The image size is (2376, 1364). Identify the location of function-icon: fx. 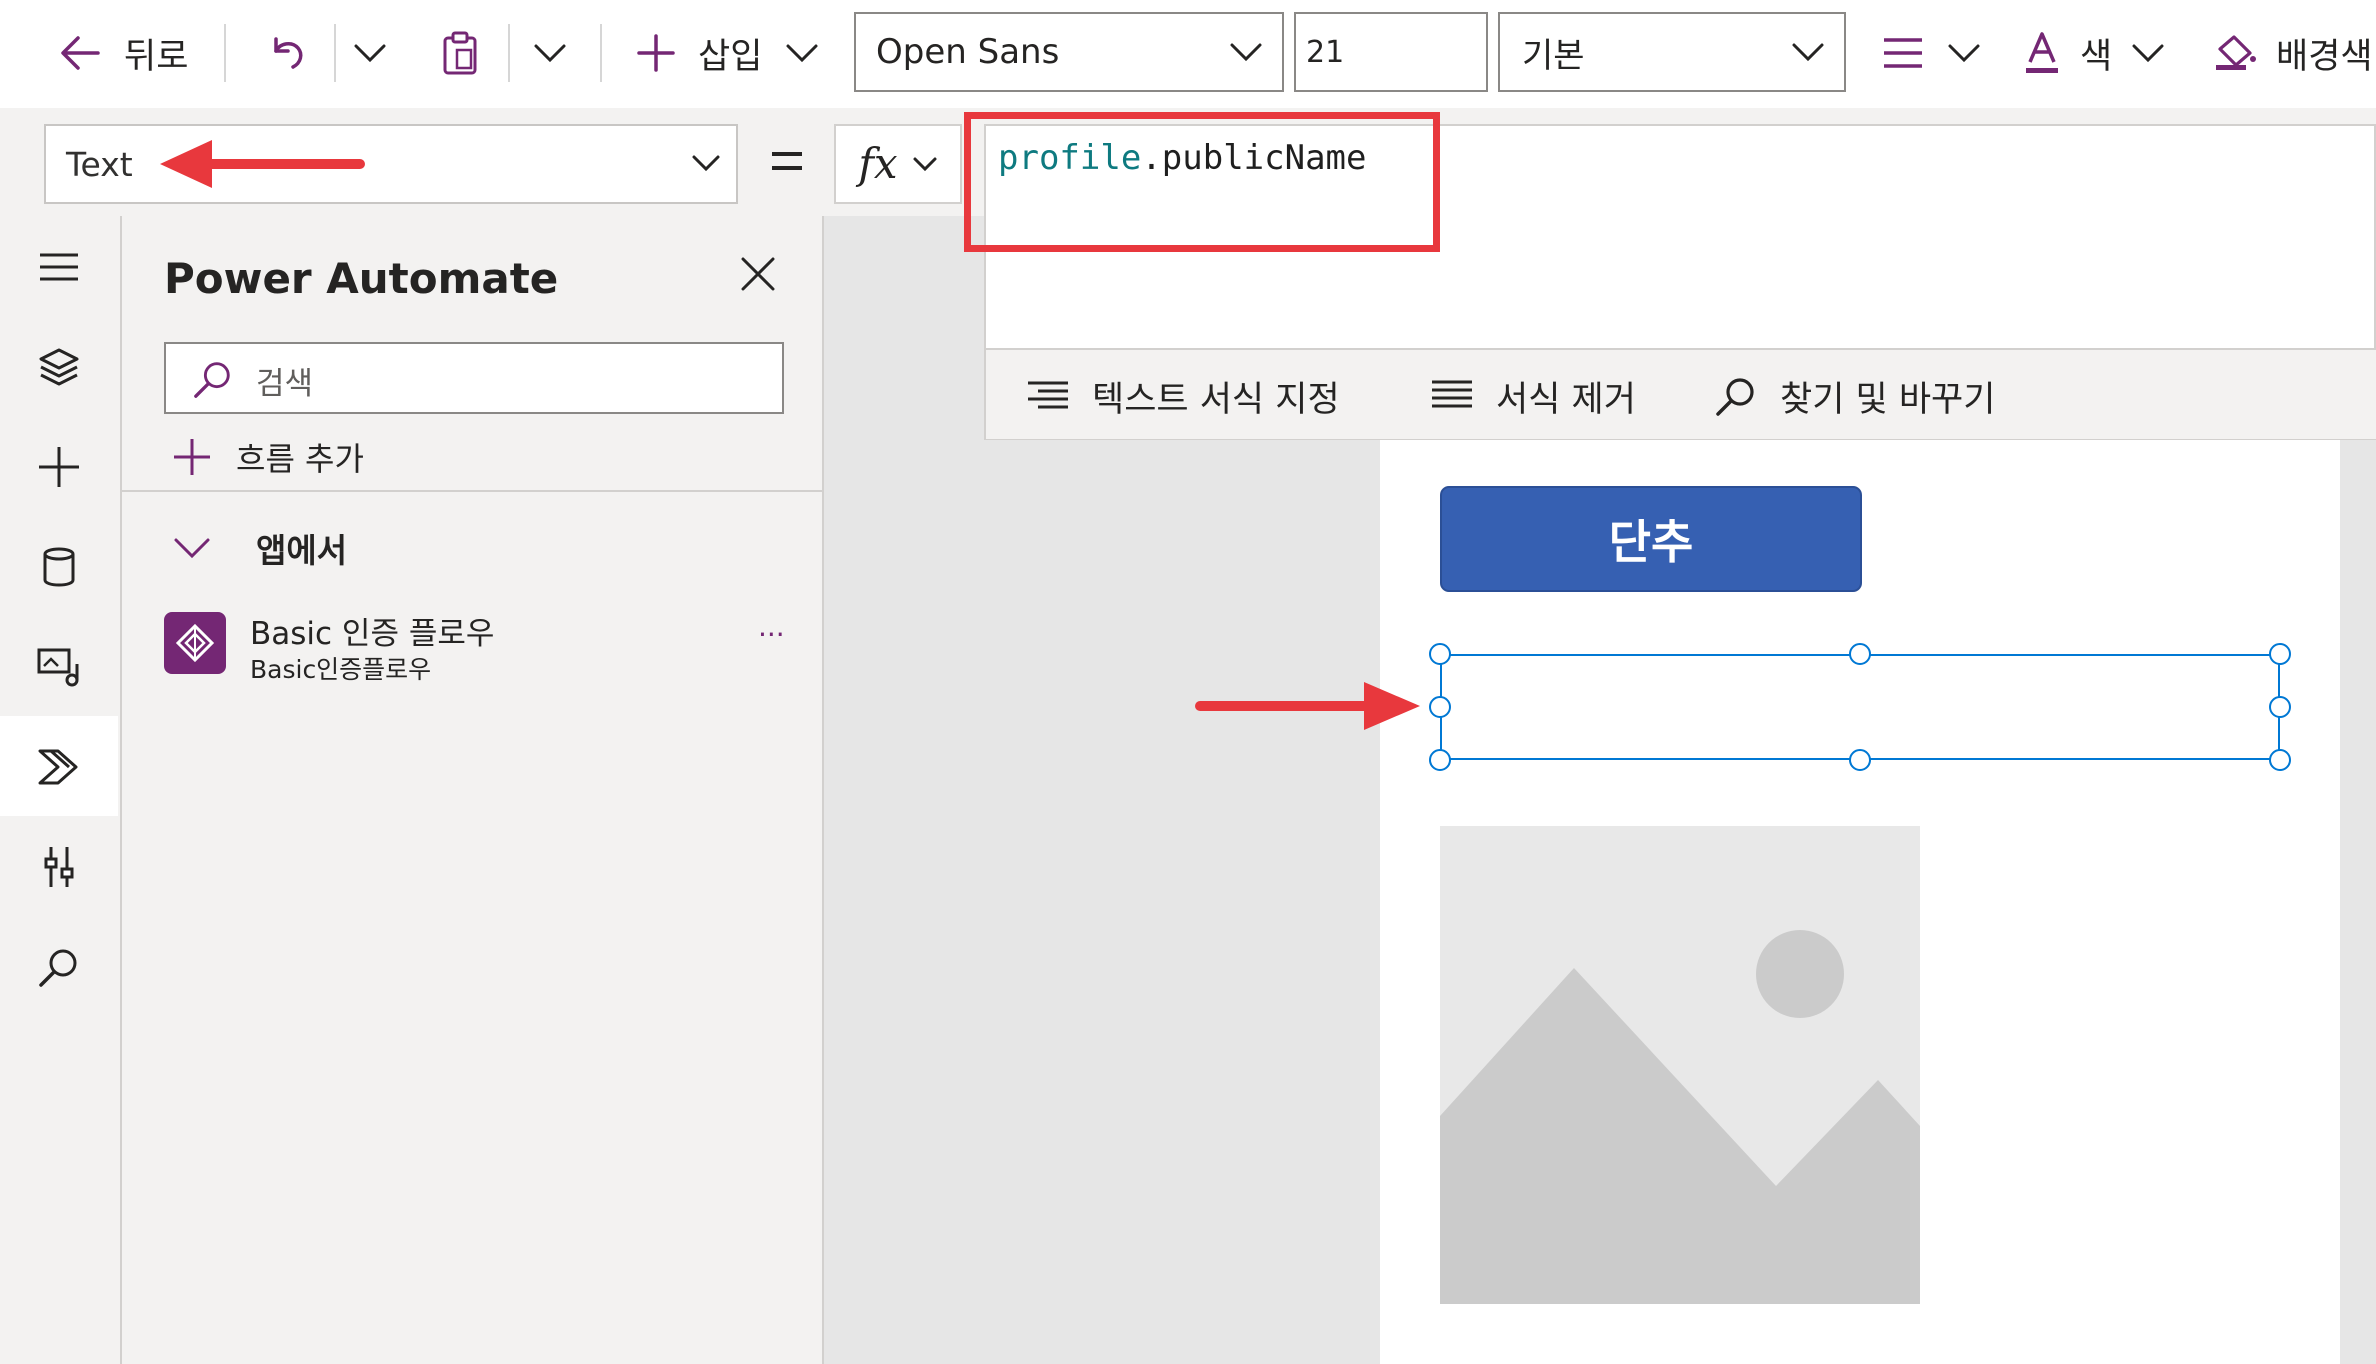
(878, 163).